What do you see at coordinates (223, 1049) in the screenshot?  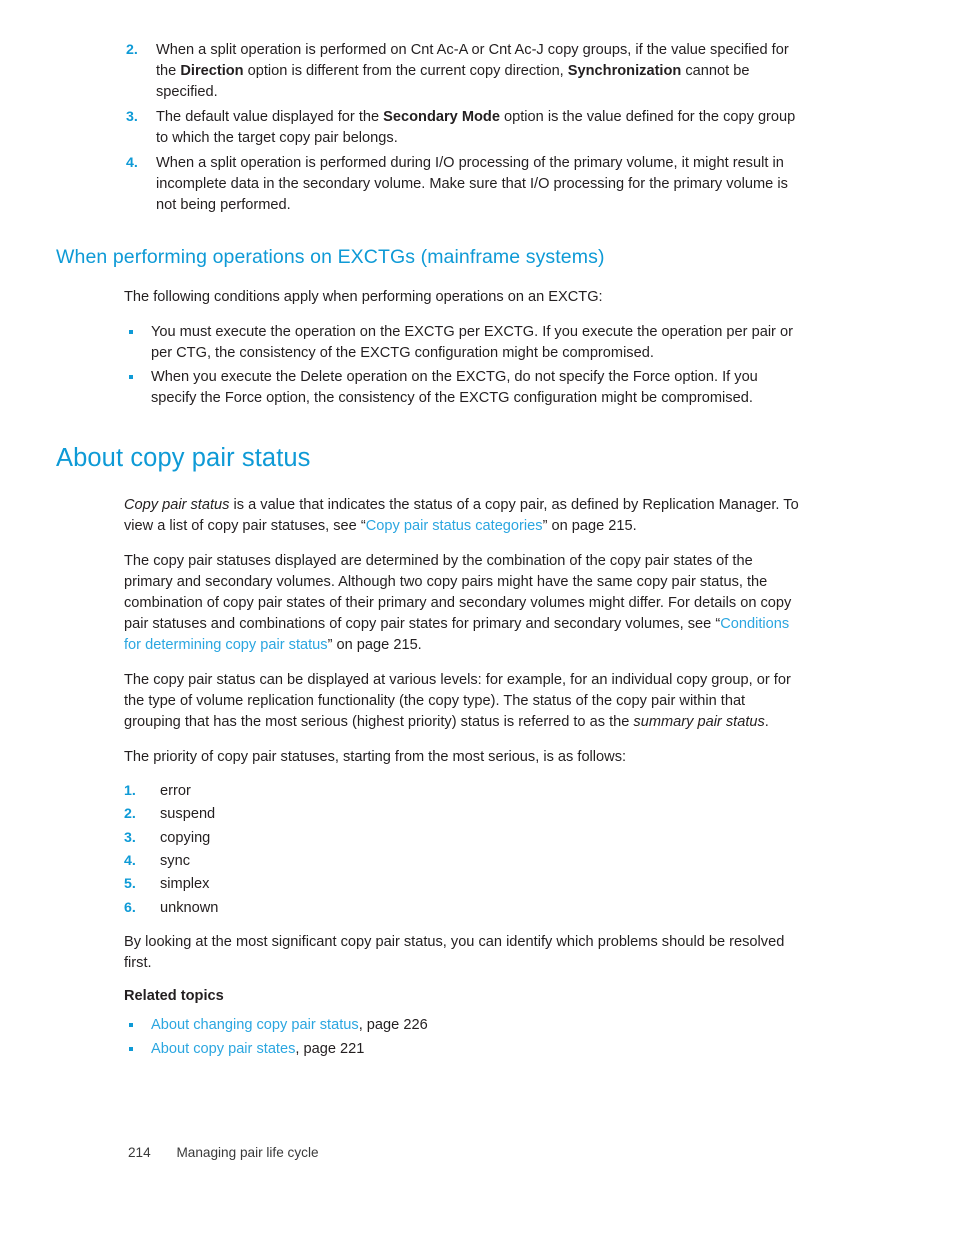 I see `related-topic-link: About copy pair states` at bounding box center [223, 1049].